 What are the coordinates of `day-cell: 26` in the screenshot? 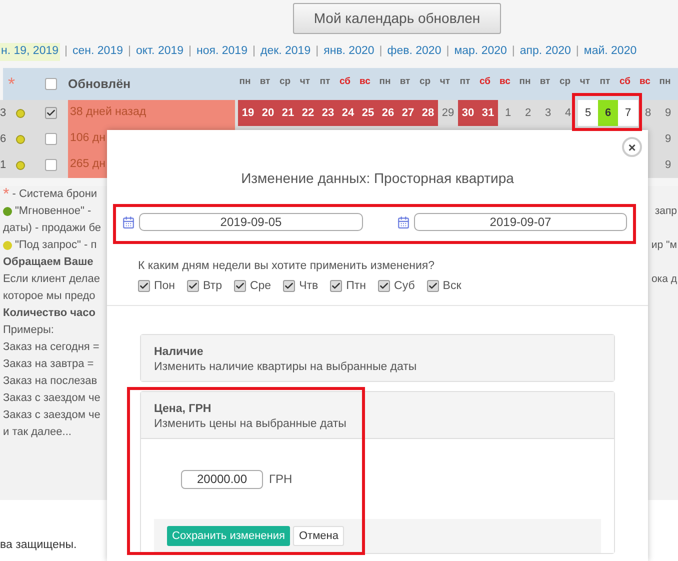 It's located at (388, 113).